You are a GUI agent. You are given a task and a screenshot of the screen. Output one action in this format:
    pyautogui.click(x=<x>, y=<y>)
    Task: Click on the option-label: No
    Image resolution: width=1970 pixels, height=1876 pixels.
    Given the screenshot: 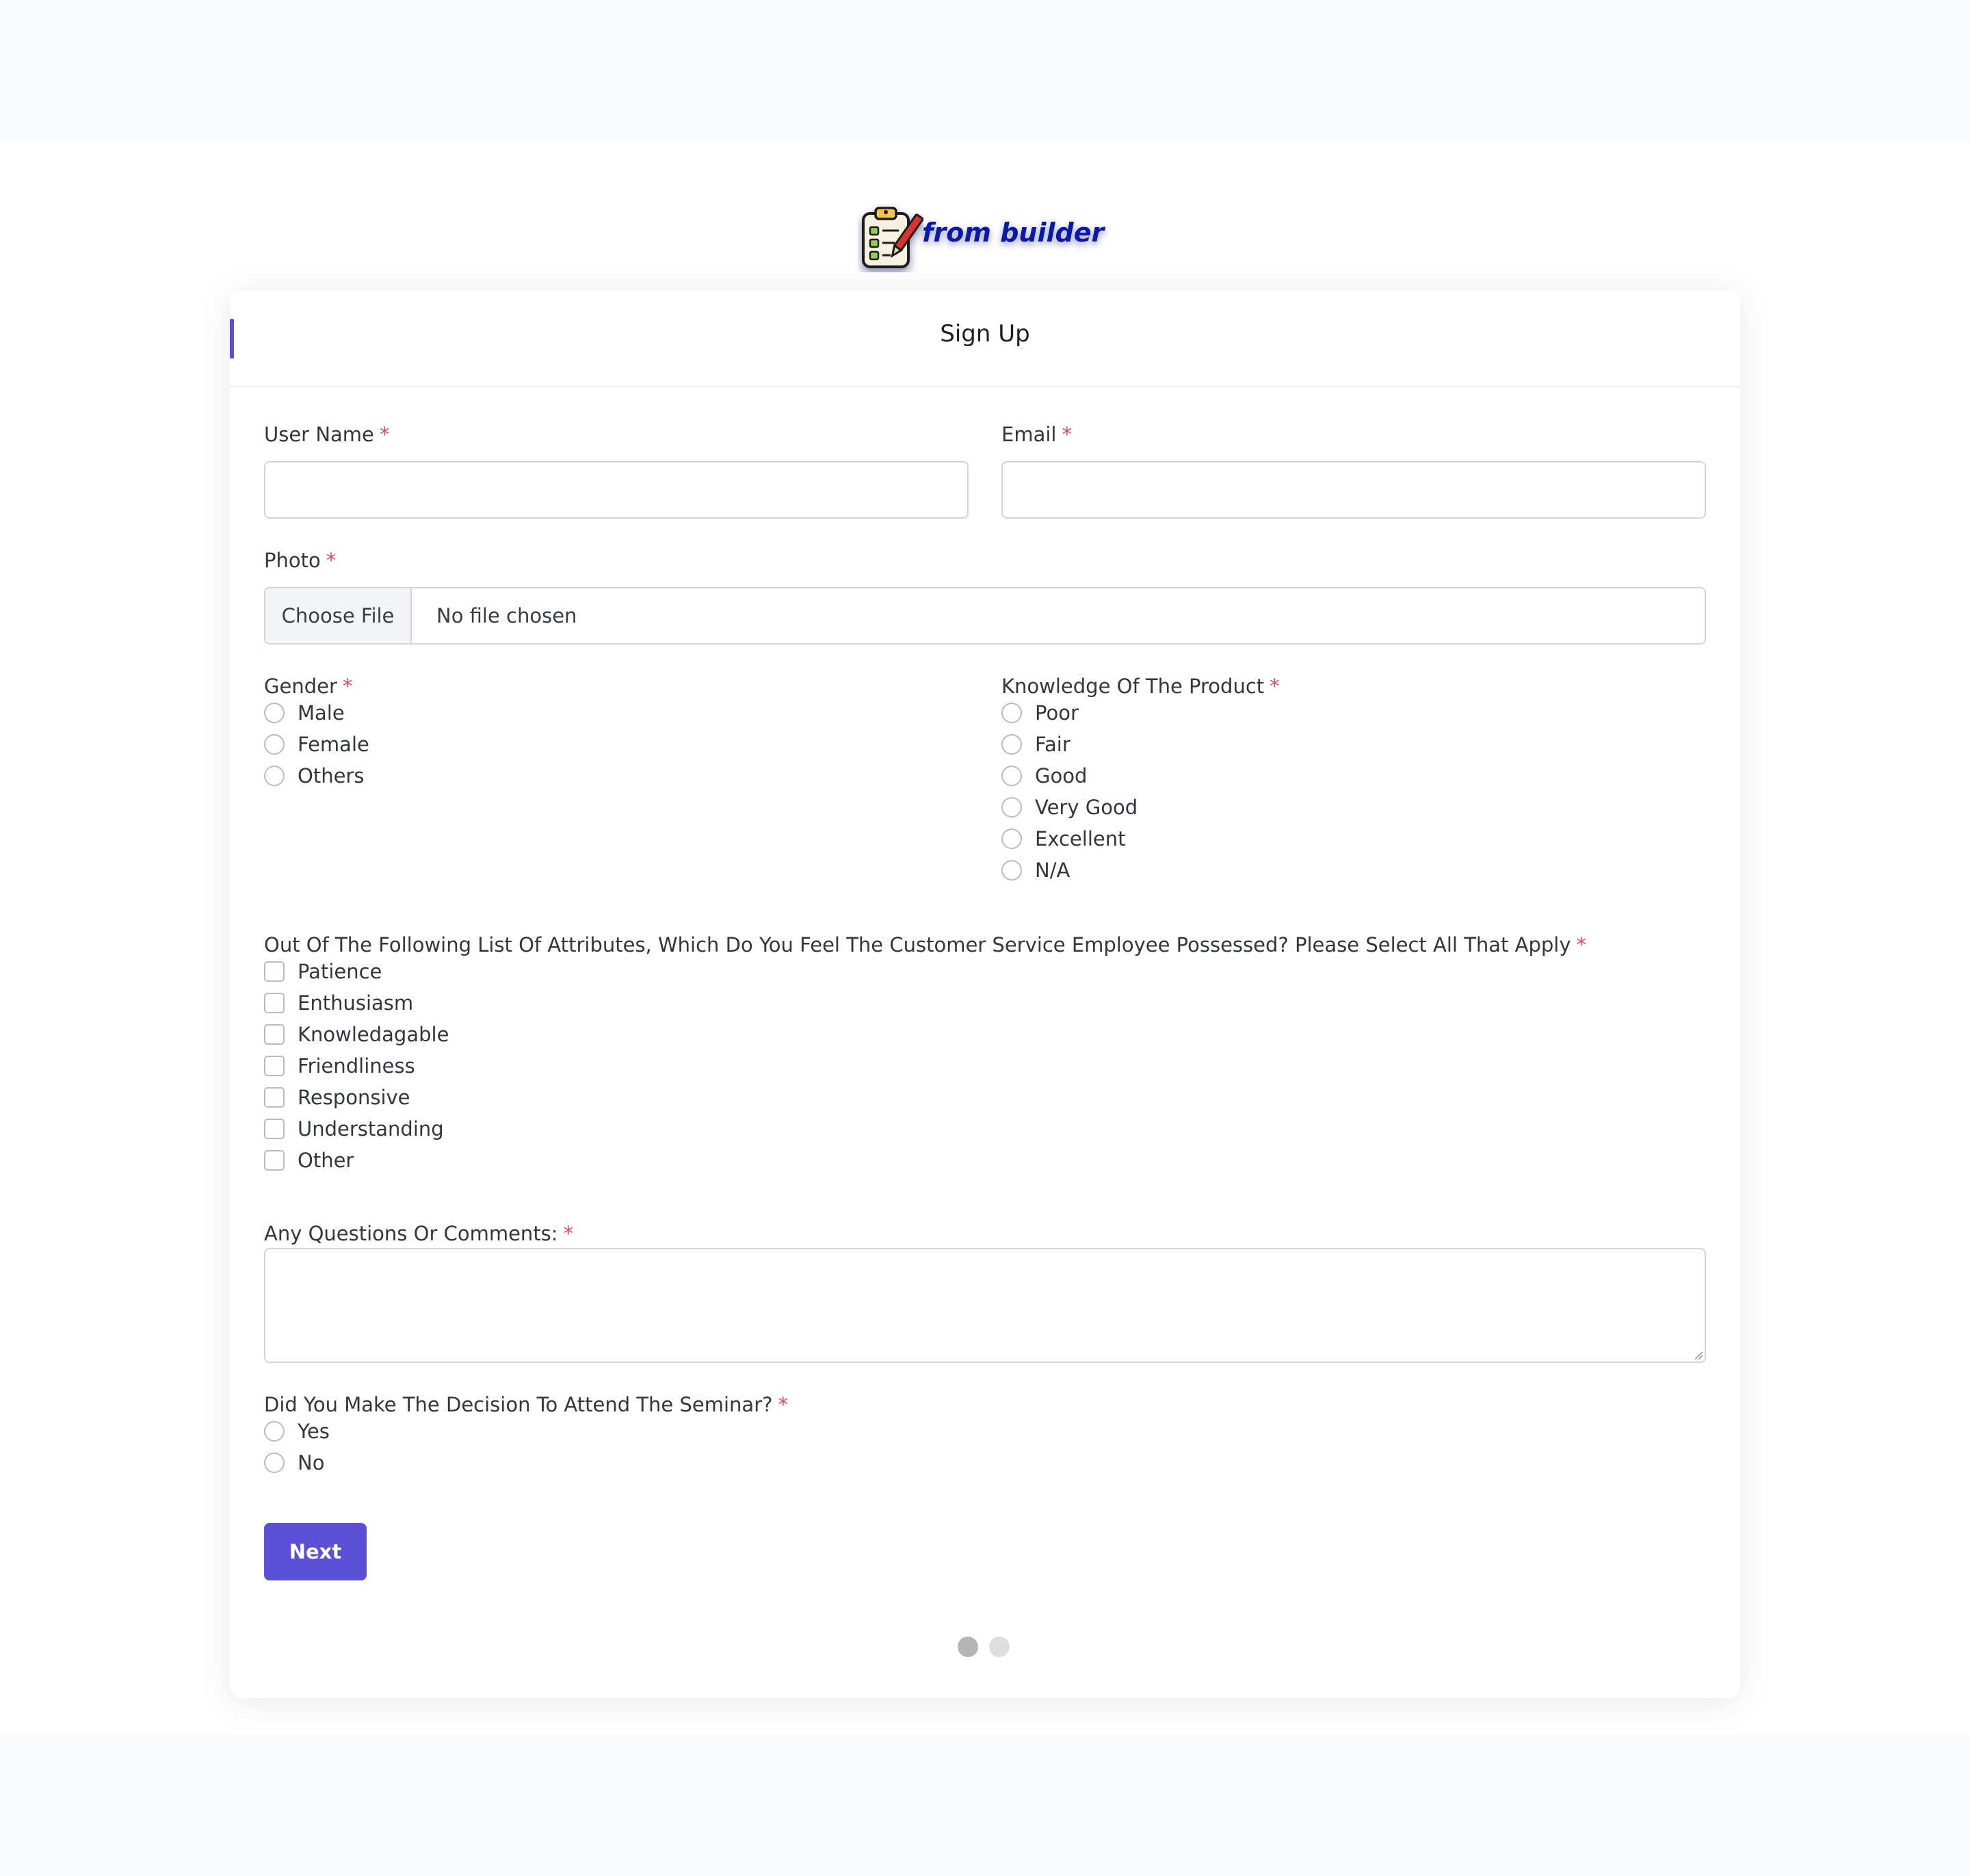 What is the action you would take?
    pyautogui.click(x=311, y=1462)
    